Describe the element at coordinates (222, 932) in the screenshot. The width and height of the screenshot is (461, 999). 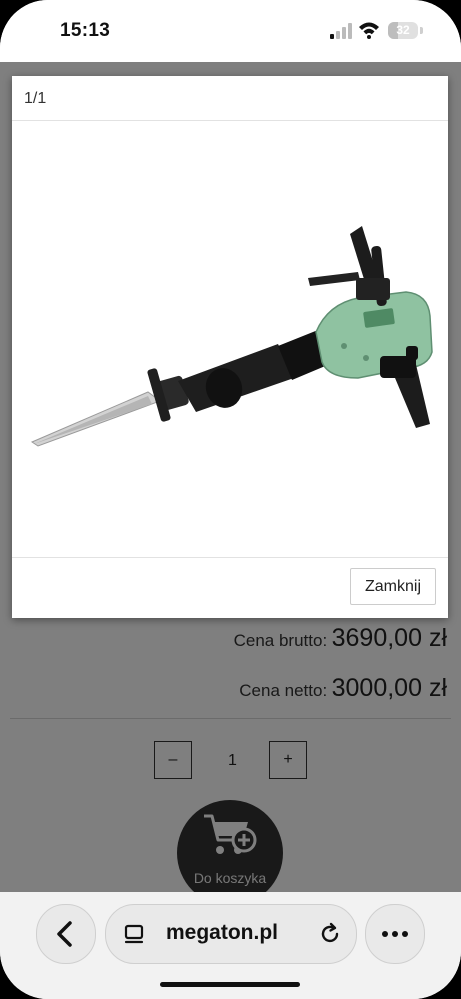
I see `url-text: megaton.pl` at that location.